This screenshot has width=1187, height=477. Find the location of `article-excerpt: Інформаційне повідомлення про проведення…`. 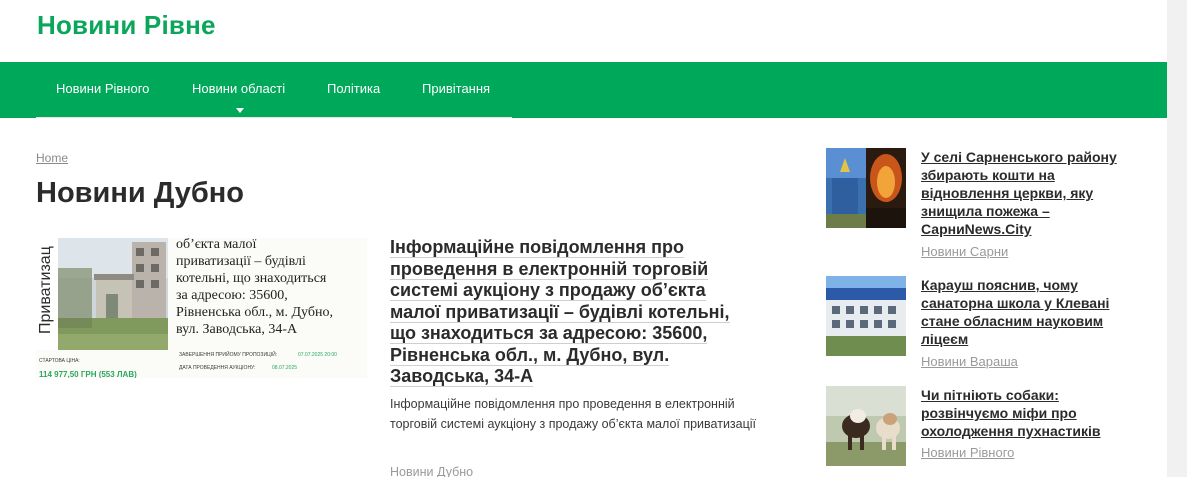

article-excerpt: Інформаційне повідомлення про проведення… is located at coordinates (573, 414).